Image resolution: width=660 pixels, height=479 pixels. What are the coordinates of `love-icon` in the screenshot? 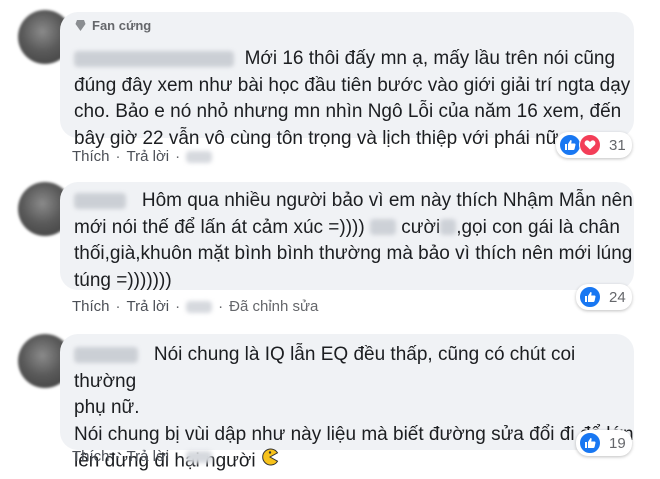 It's located at (590, 145).